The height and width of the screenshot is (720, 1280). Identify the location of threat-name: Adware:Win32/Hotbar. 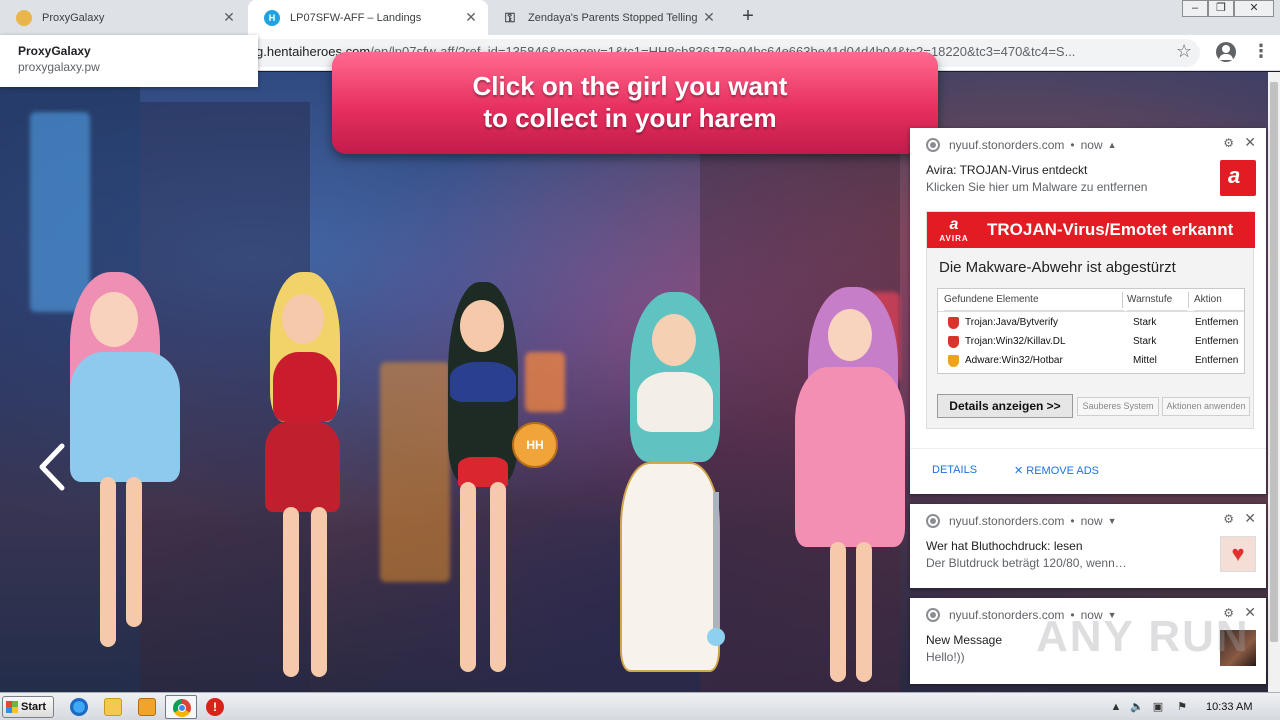
(1014, 360).